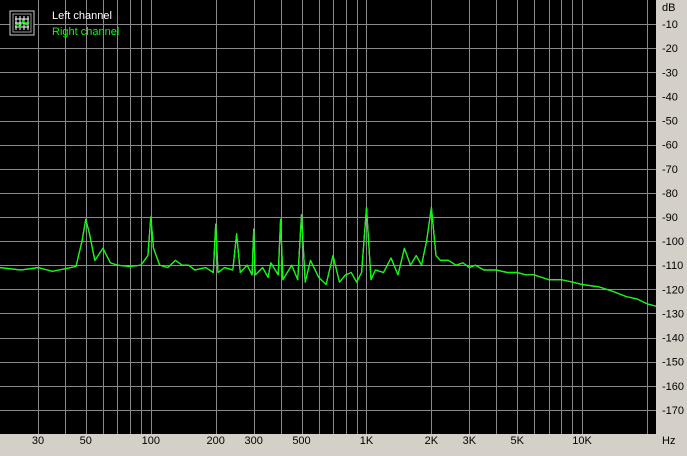 This screenshot has height=456, width=687. Describe the element at coordinates (670, 49) in the screenshot. I see `y-tick-label: -20` at that location.